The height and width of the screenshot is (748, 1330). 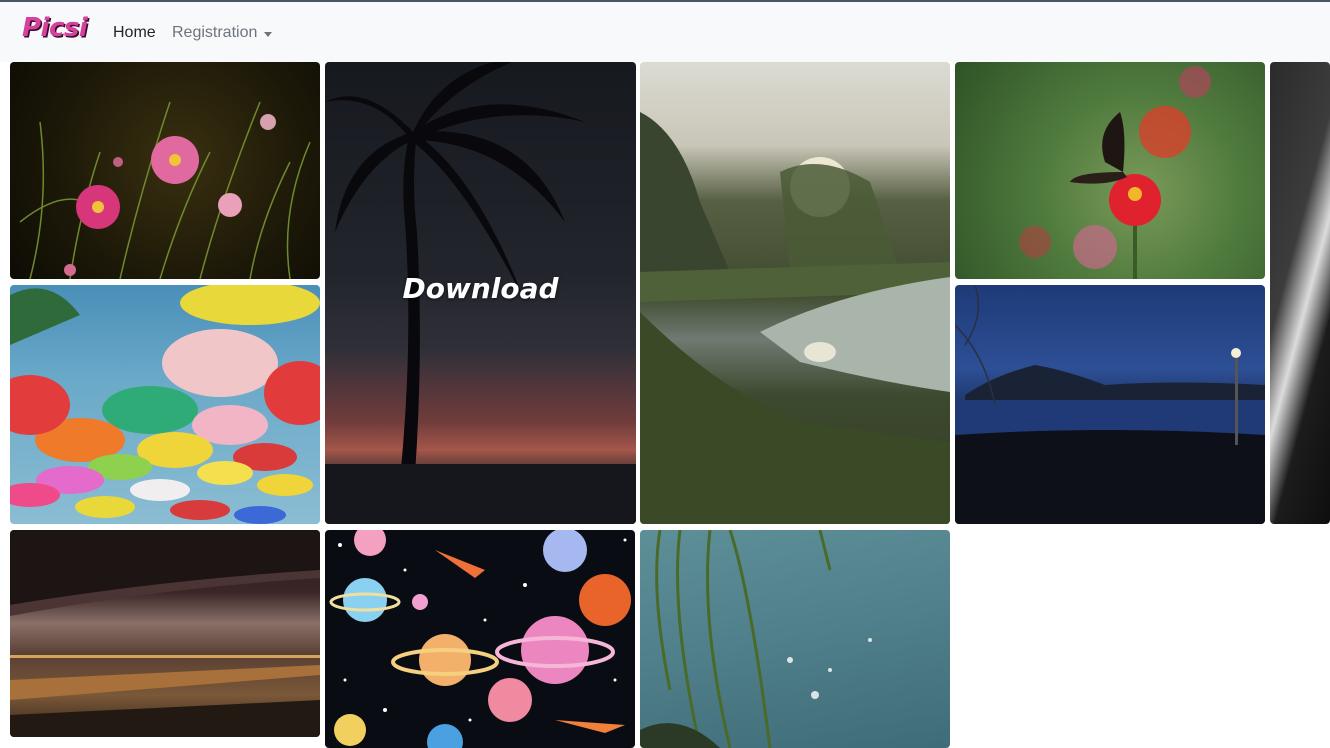 I want to click on photo-cosmos-flowers, so click(x=165, y=170).